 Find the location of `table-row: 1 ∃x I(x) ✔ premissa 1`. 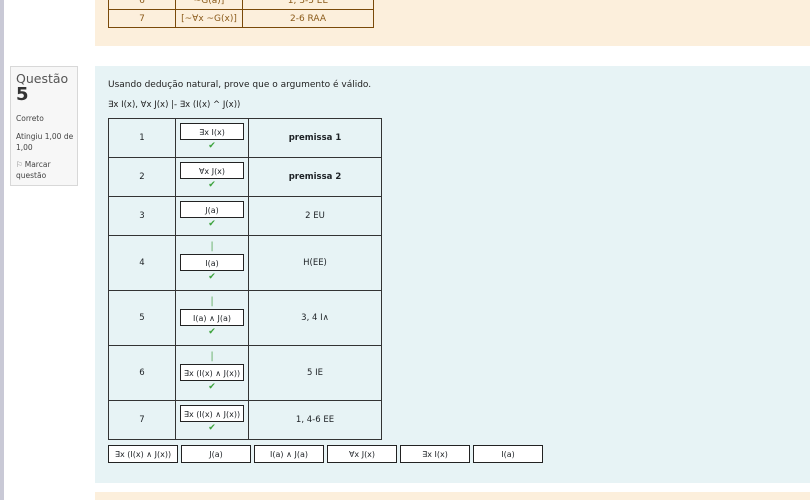

table-row: 1 ∃x I(x) ✔ premissa 1 is located at coordinates (245, 138).